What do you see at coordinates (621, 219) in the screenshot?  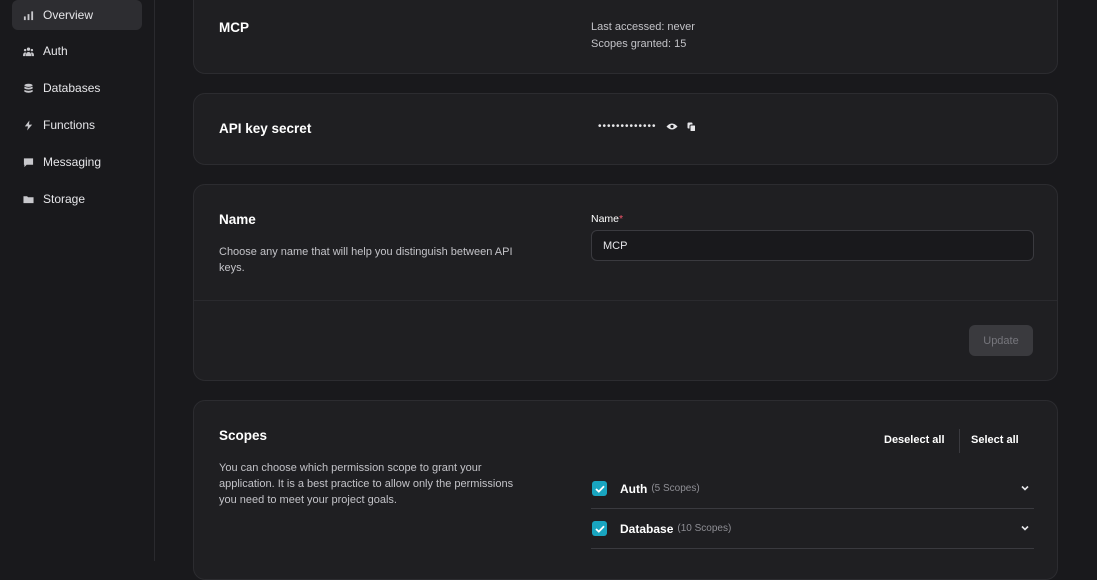 I see `required-marker: *` at bounding box center [621, 219].